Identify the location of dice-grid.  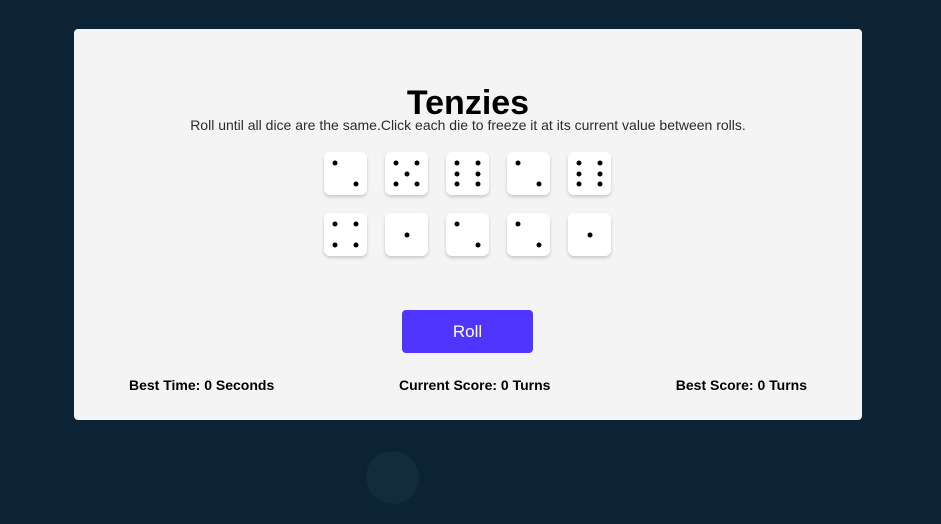
(468, 205).